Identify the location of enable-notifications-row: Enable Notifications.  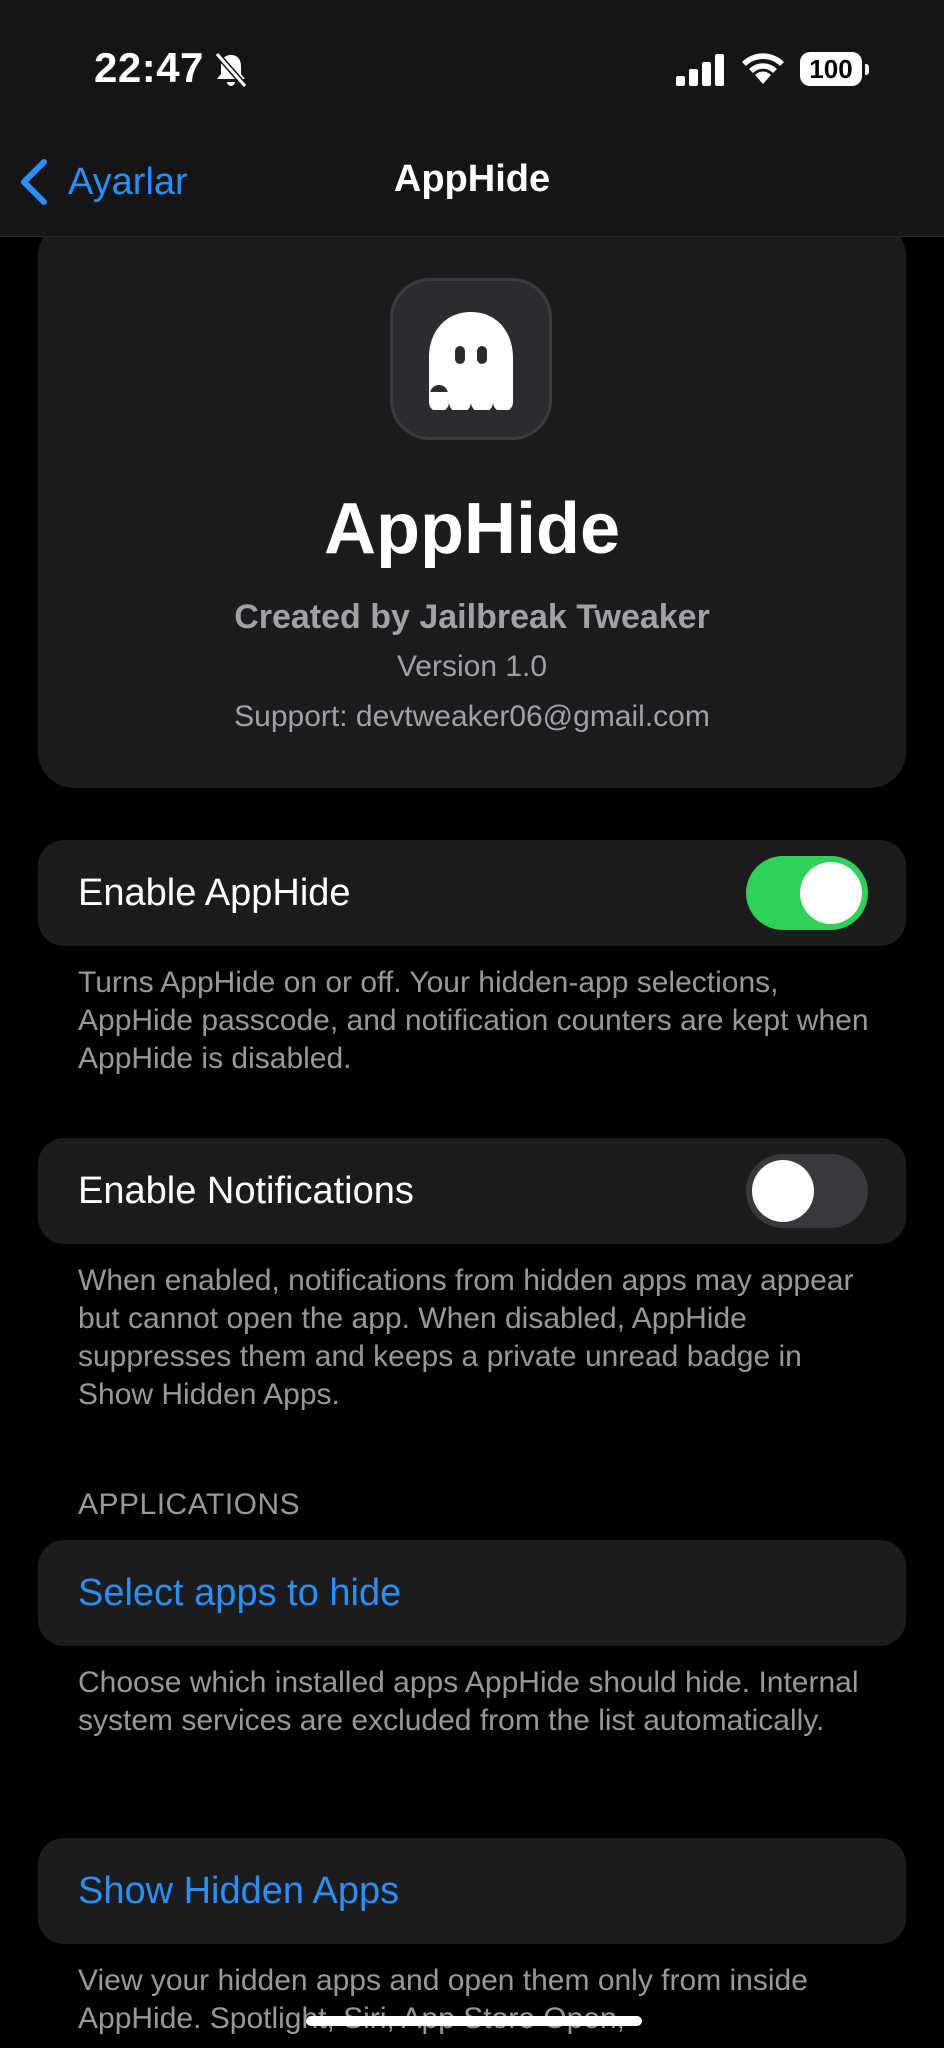
(472, 1191).